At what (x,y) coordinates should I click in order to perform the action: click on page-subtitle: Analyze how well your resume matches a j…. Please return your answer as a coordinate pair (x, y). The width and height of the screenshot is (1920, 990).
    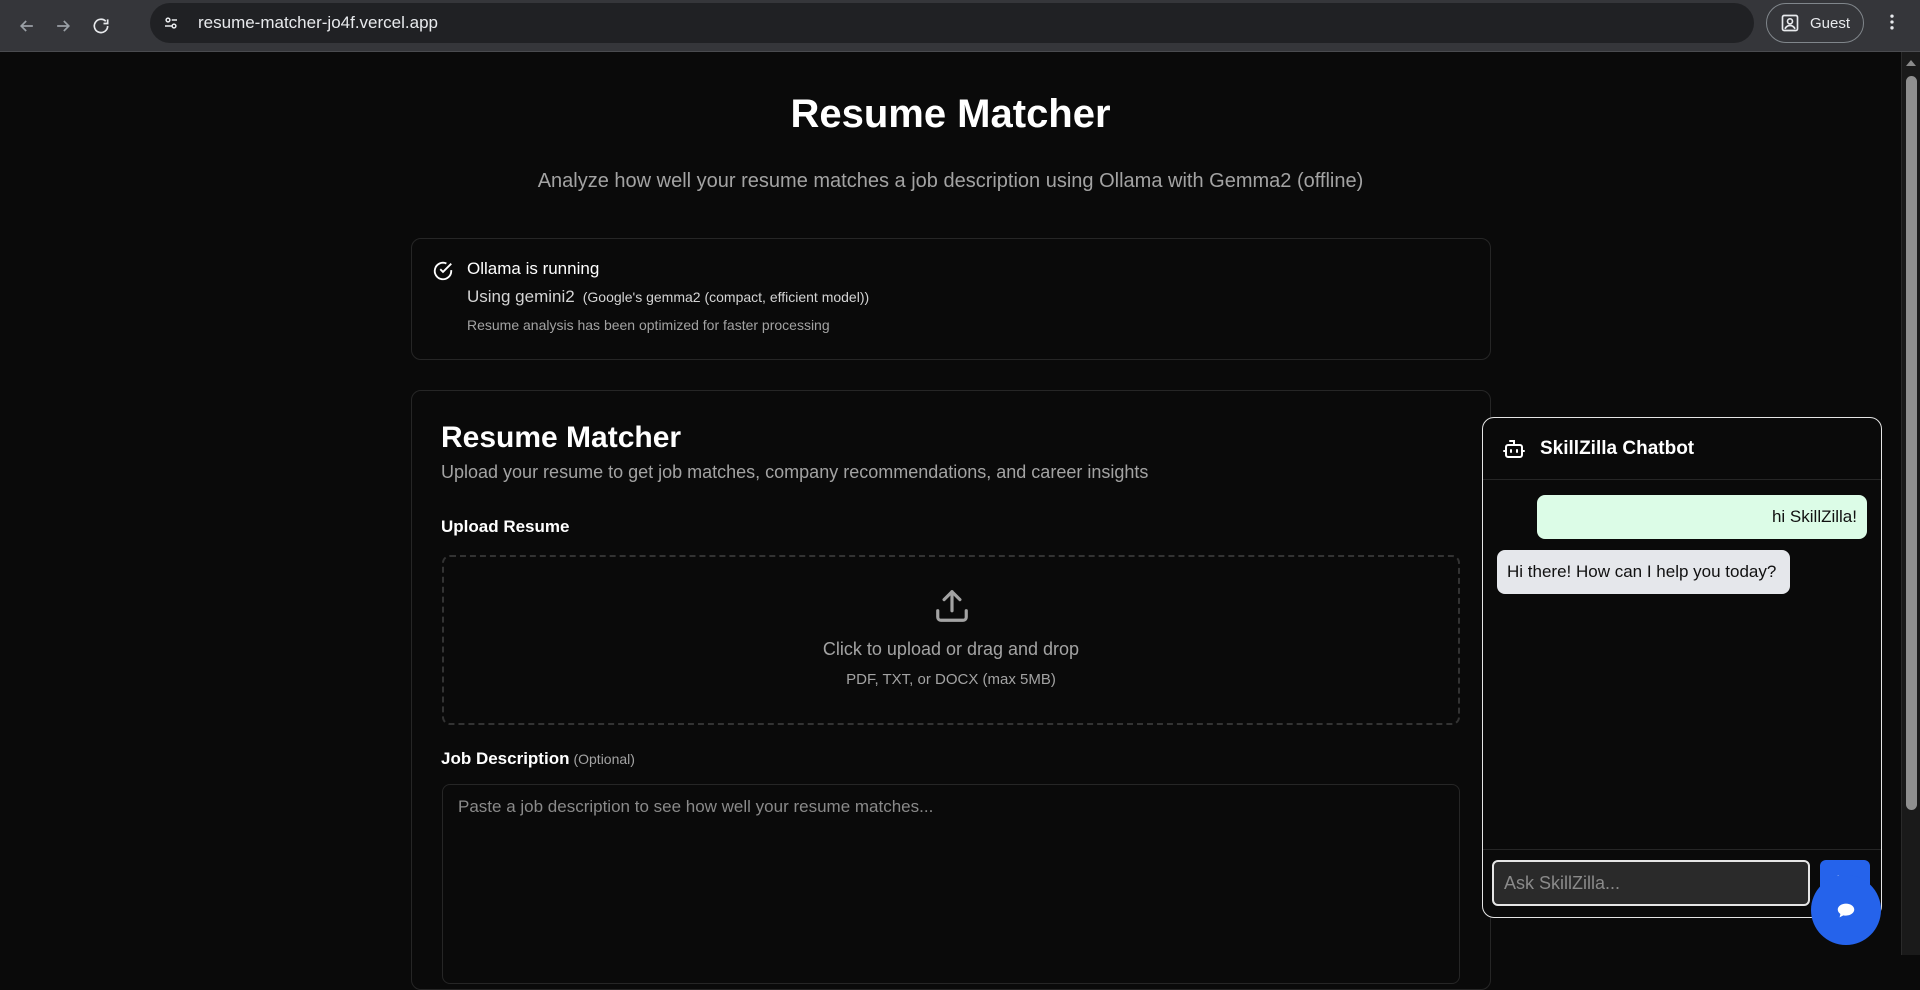
    Looking at the image, I should click on (950, 181).